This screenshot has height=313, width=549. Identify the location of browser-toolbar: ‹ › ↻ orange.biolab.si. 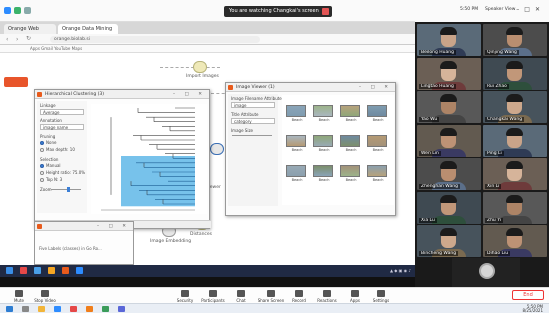
(207, 39).